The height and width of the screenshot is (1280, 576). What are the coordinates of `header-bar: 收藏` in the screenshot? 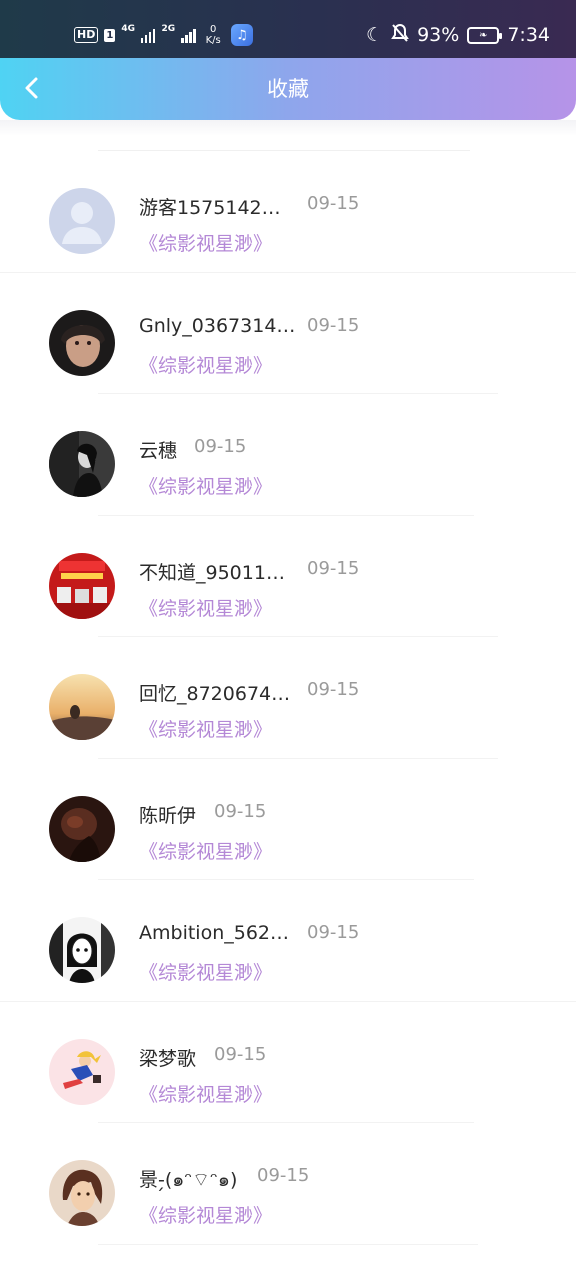 It's located at (288, 89).